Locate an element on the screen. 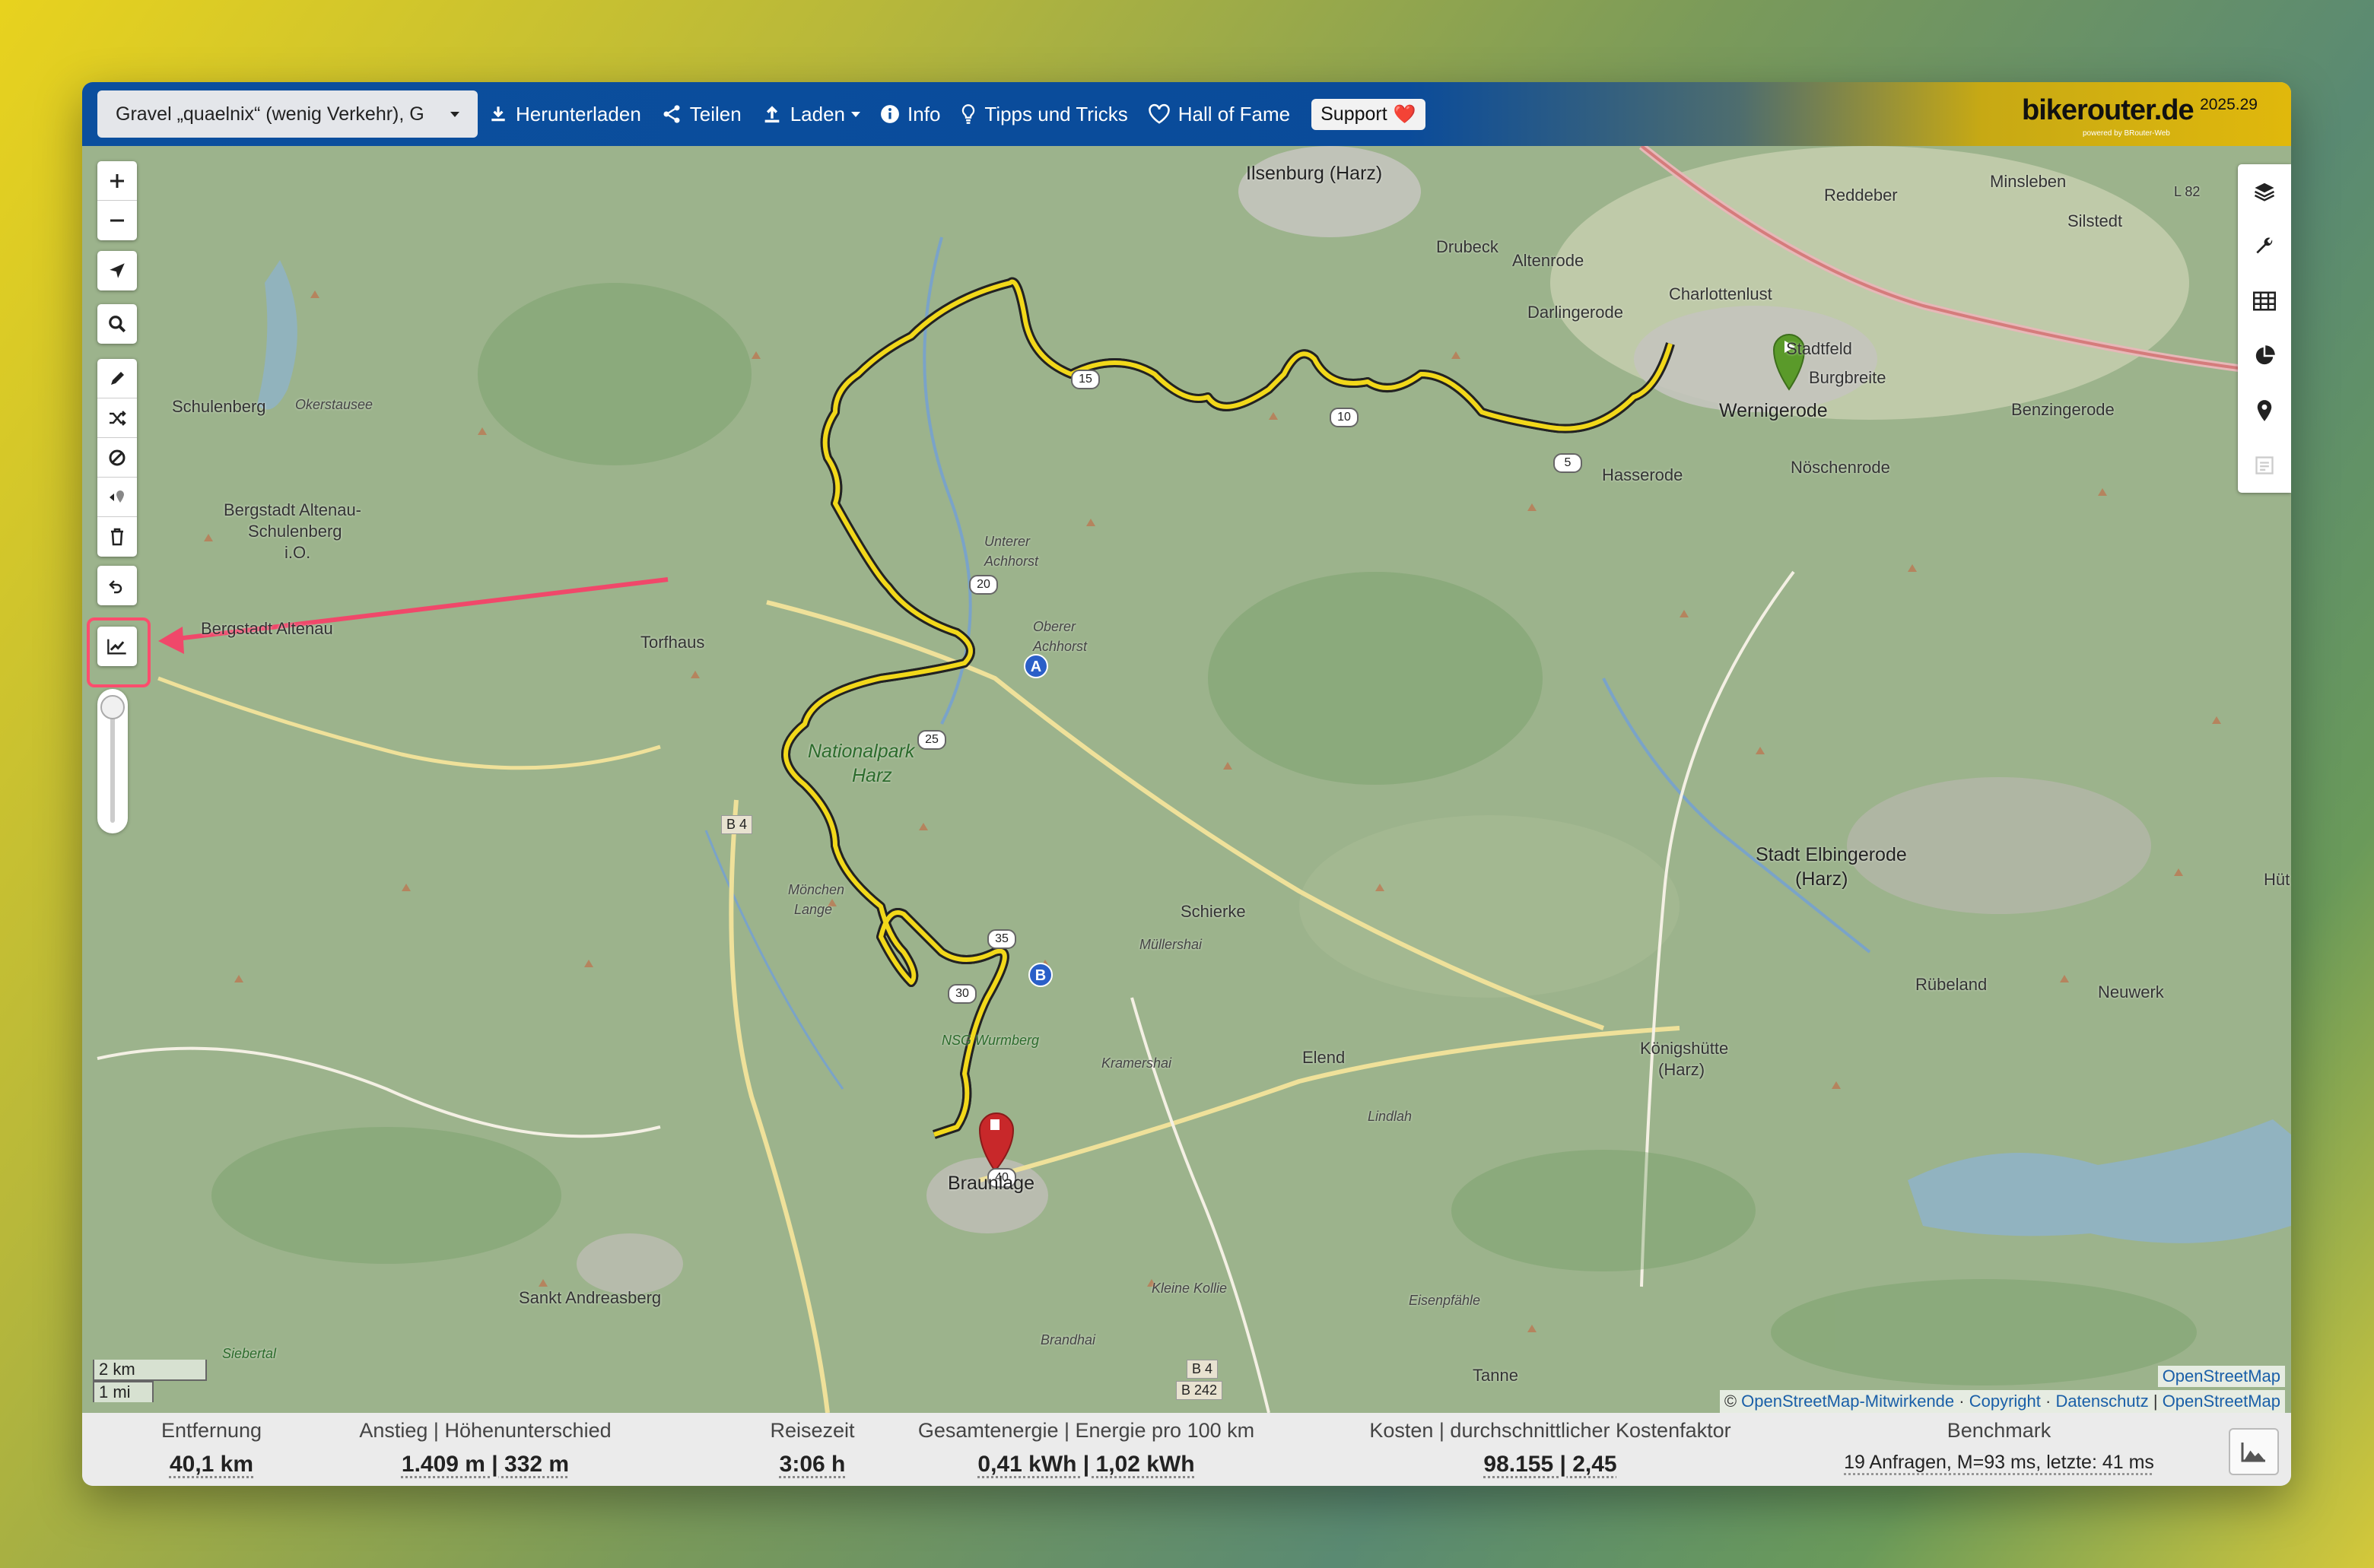 This screenshot has width=2374, height=1568. layers-button is located at coordinates (2264, 191).